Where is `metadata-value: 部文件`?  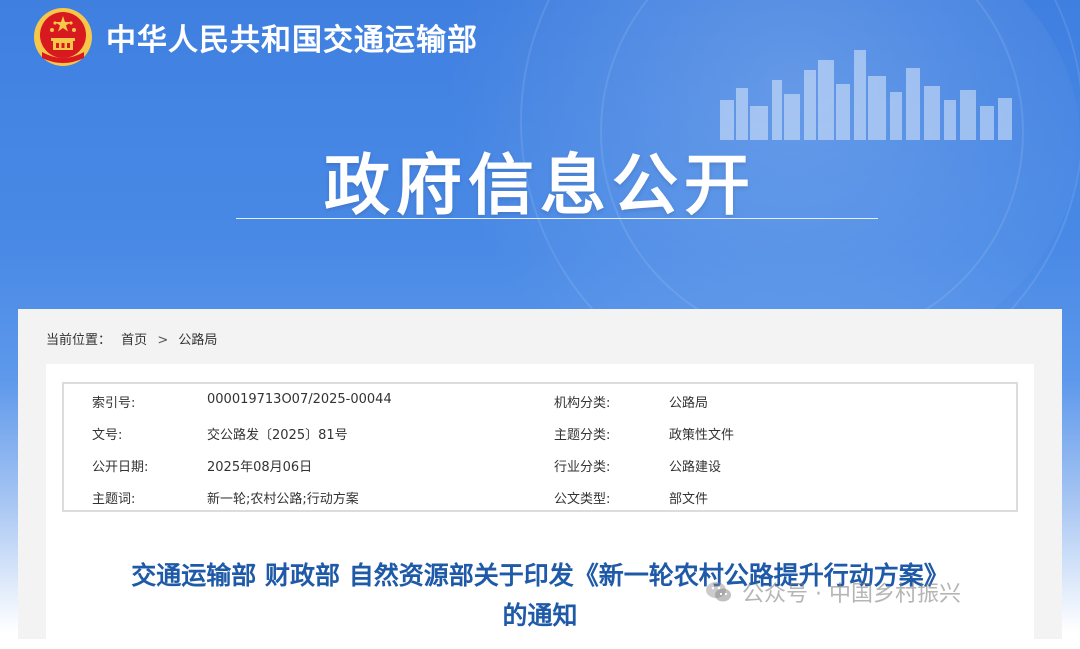
metadata-value: 部文件 is located at coordinates (689, 499).